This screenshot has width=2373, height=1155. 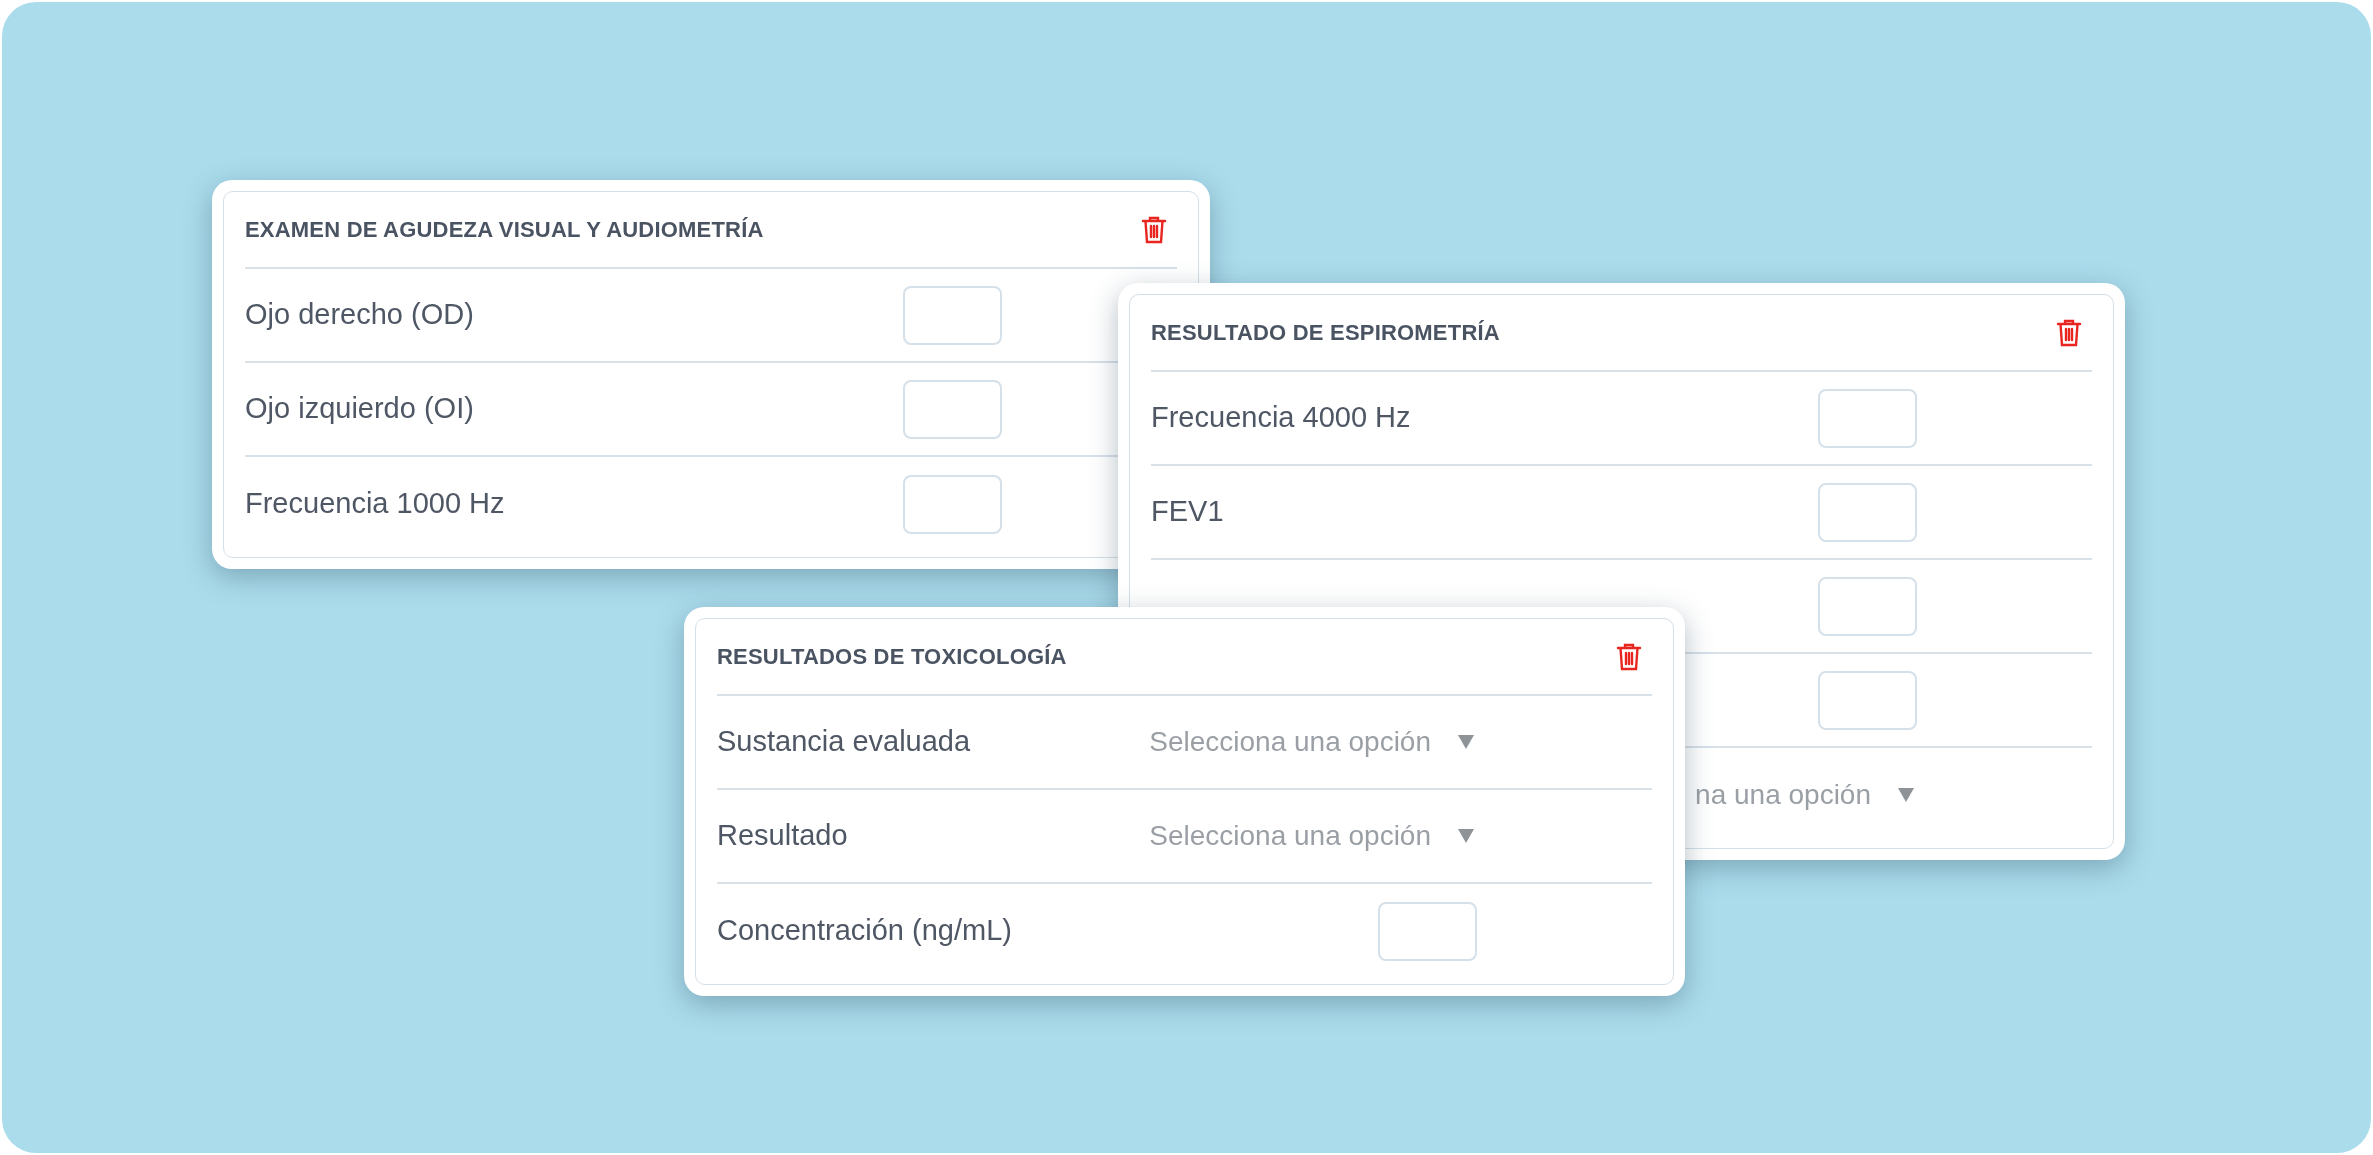 What do you see at coordinates (1325, 333) in the screenshot?
I see `card-title: RESULTADO DE ESPIROMETRÍA` at bounding box center [1325, 333].